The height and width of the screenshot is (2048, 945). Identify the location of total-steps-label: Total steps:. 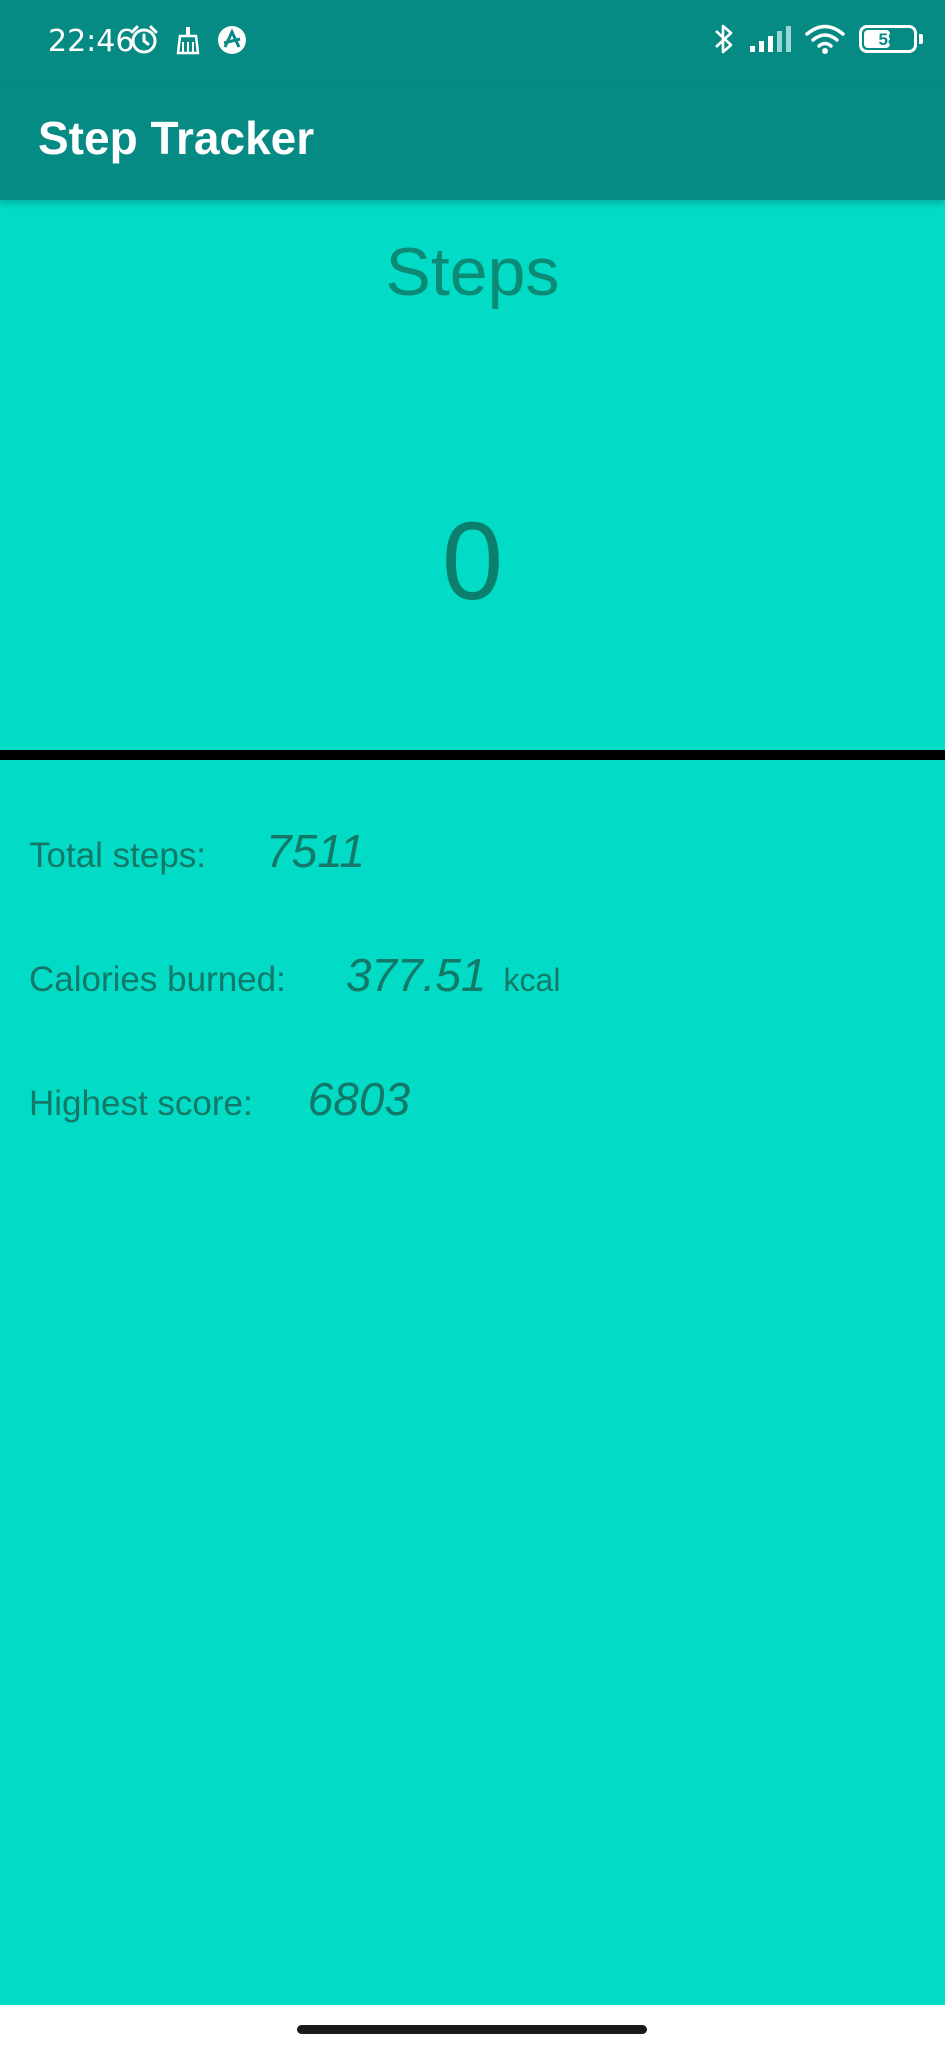
(118, 855).